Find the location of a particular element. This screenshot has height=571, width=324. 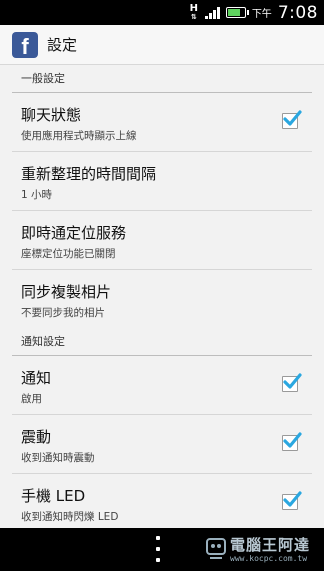

setting-subtitle: 座標定位功能已關閉 is located at coordinates (68, 254).